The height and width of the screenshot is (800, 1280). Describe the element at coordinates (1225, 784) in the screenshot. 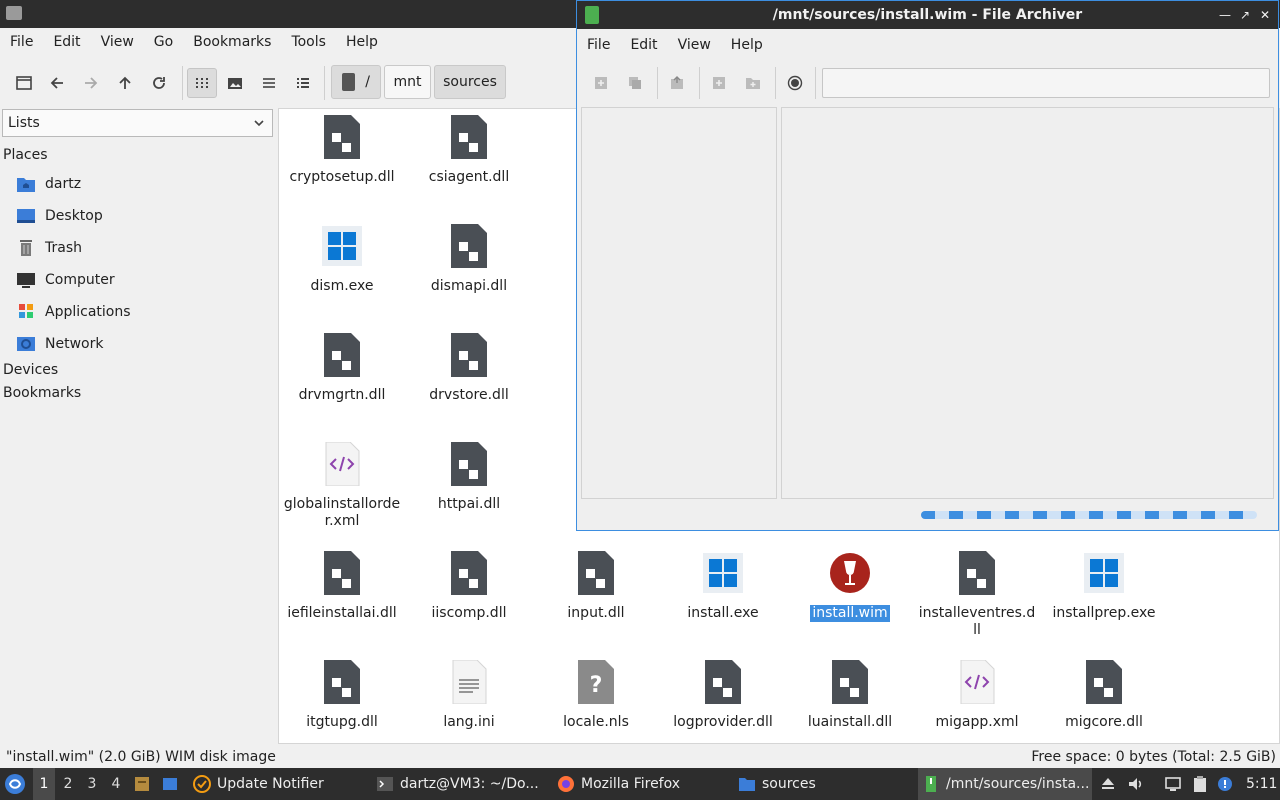

I see `notification-icon` at that location.